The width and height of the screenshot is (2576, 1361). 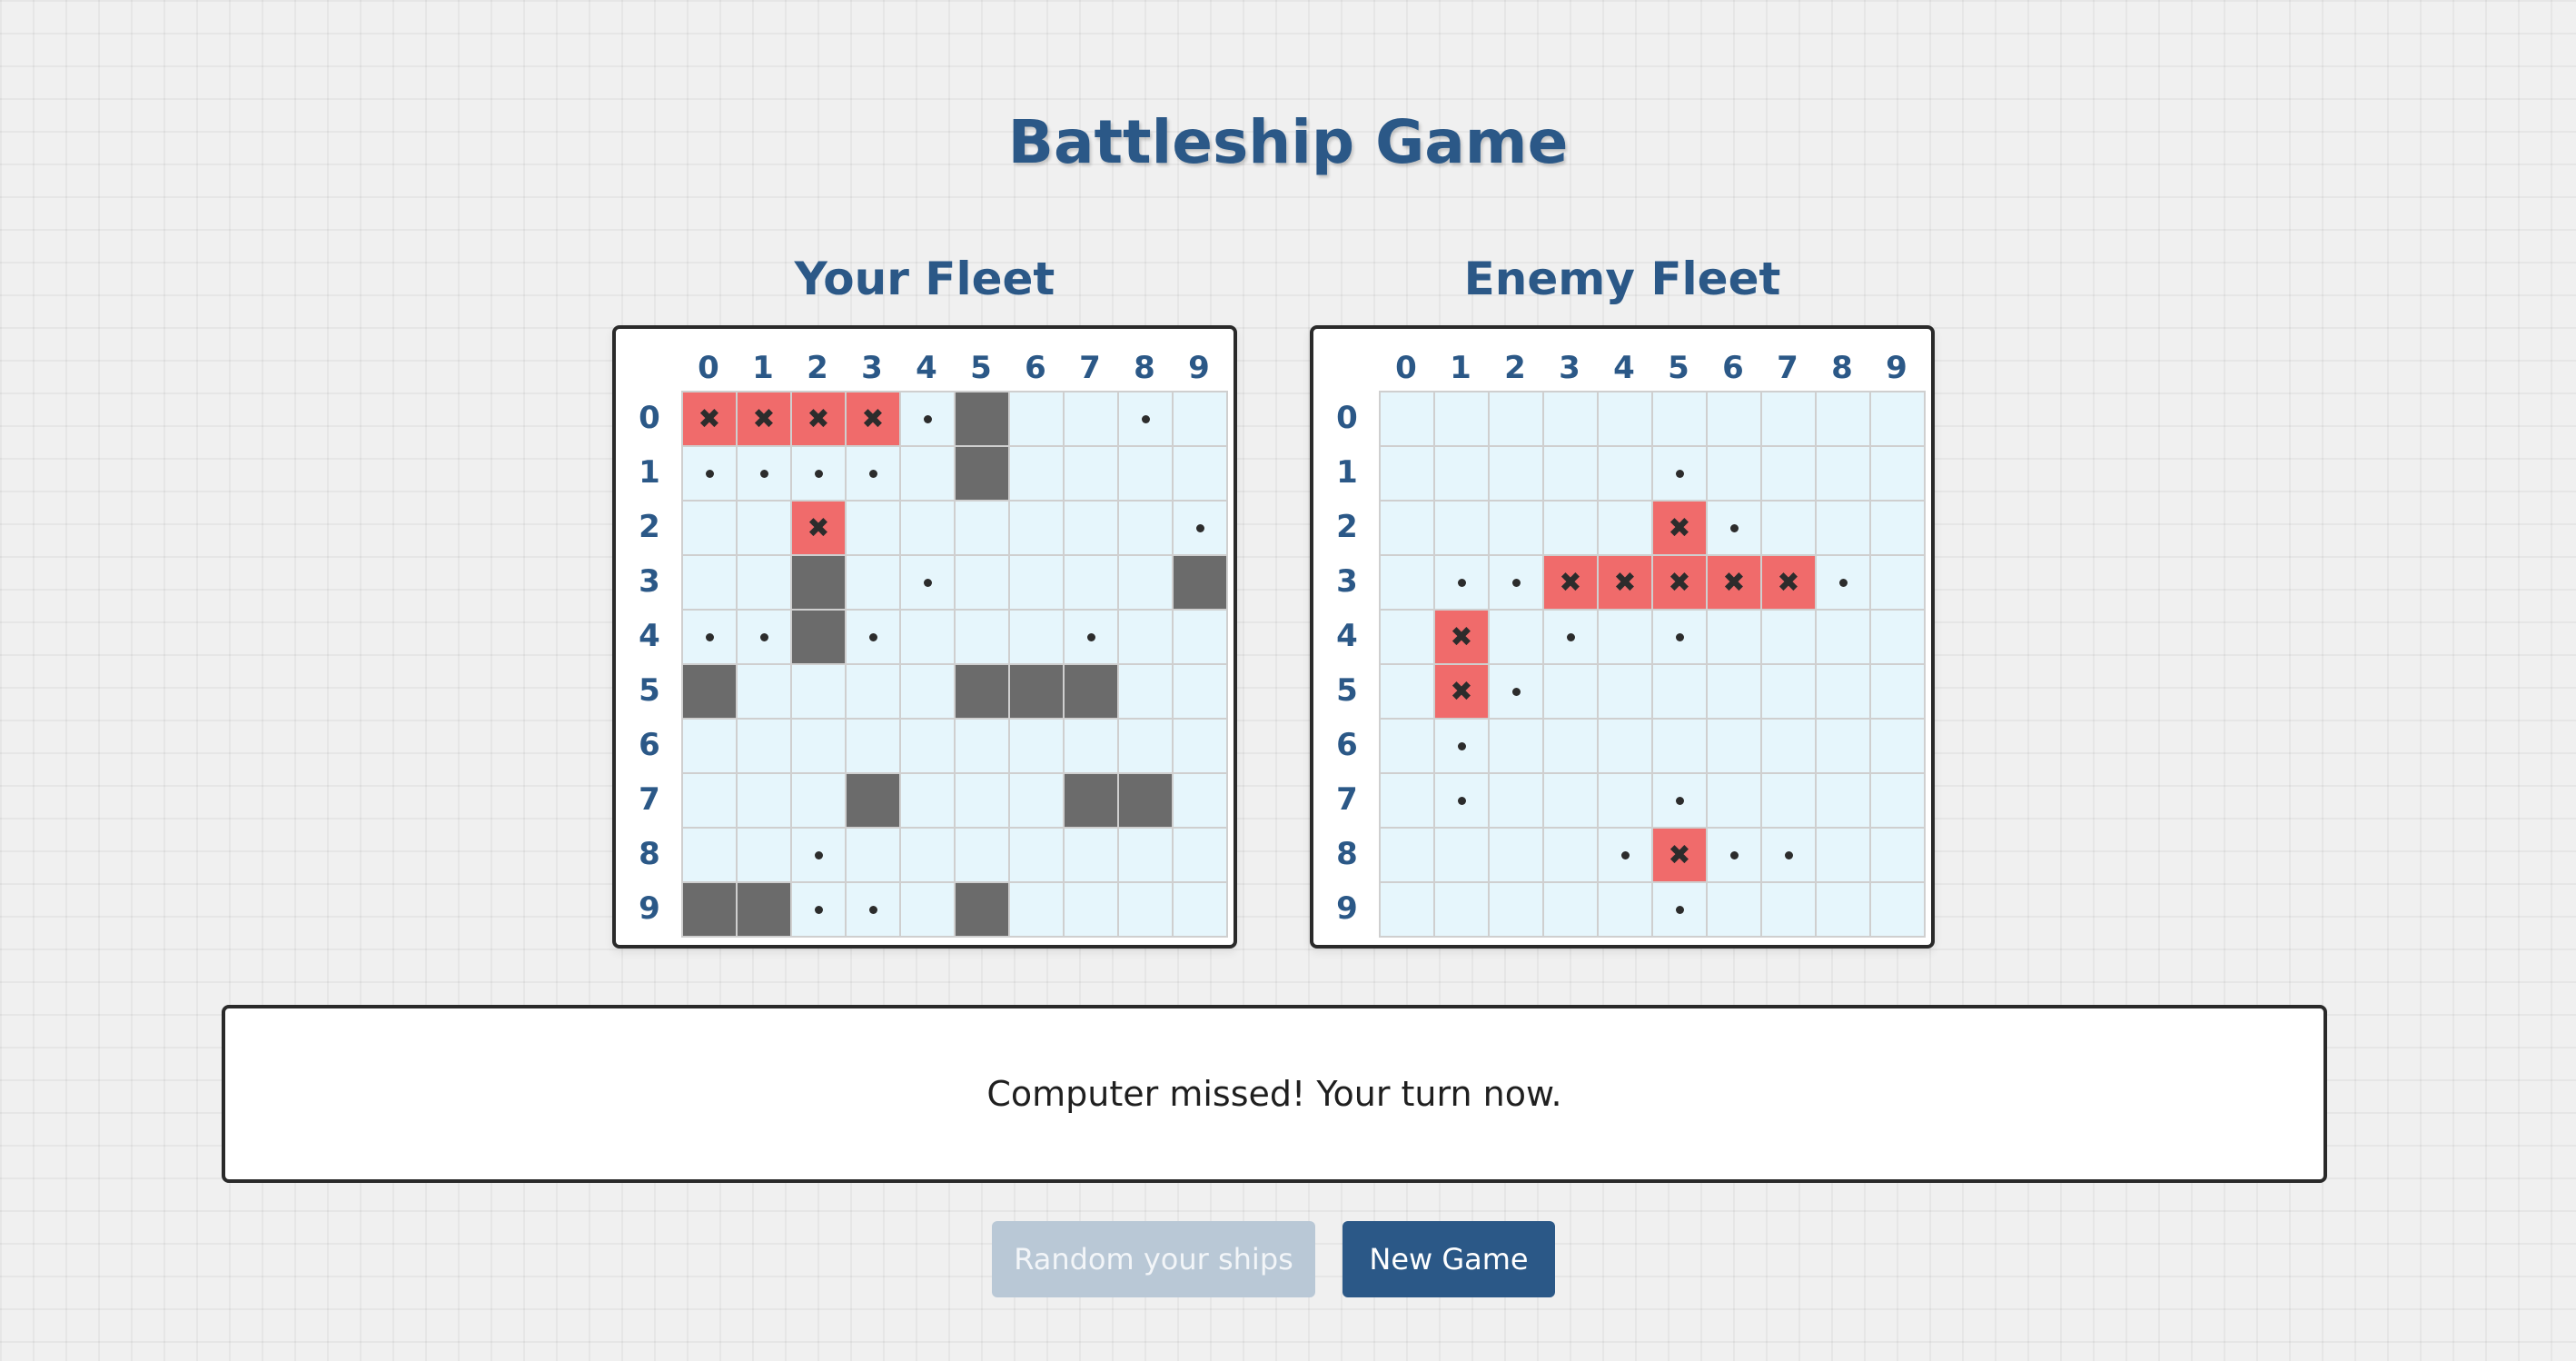 I want to click on random-ships-button: Random your ships, so click(x=1153, y=1259).